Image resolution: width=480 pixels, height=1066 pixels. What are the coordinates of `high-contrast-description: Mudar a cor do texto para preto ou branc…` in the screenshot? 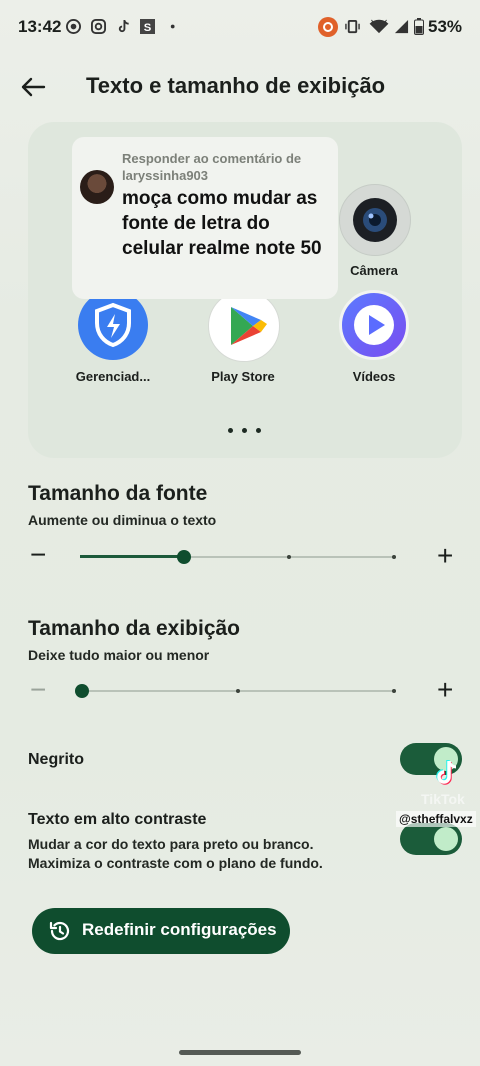 It's located at (175, 853).